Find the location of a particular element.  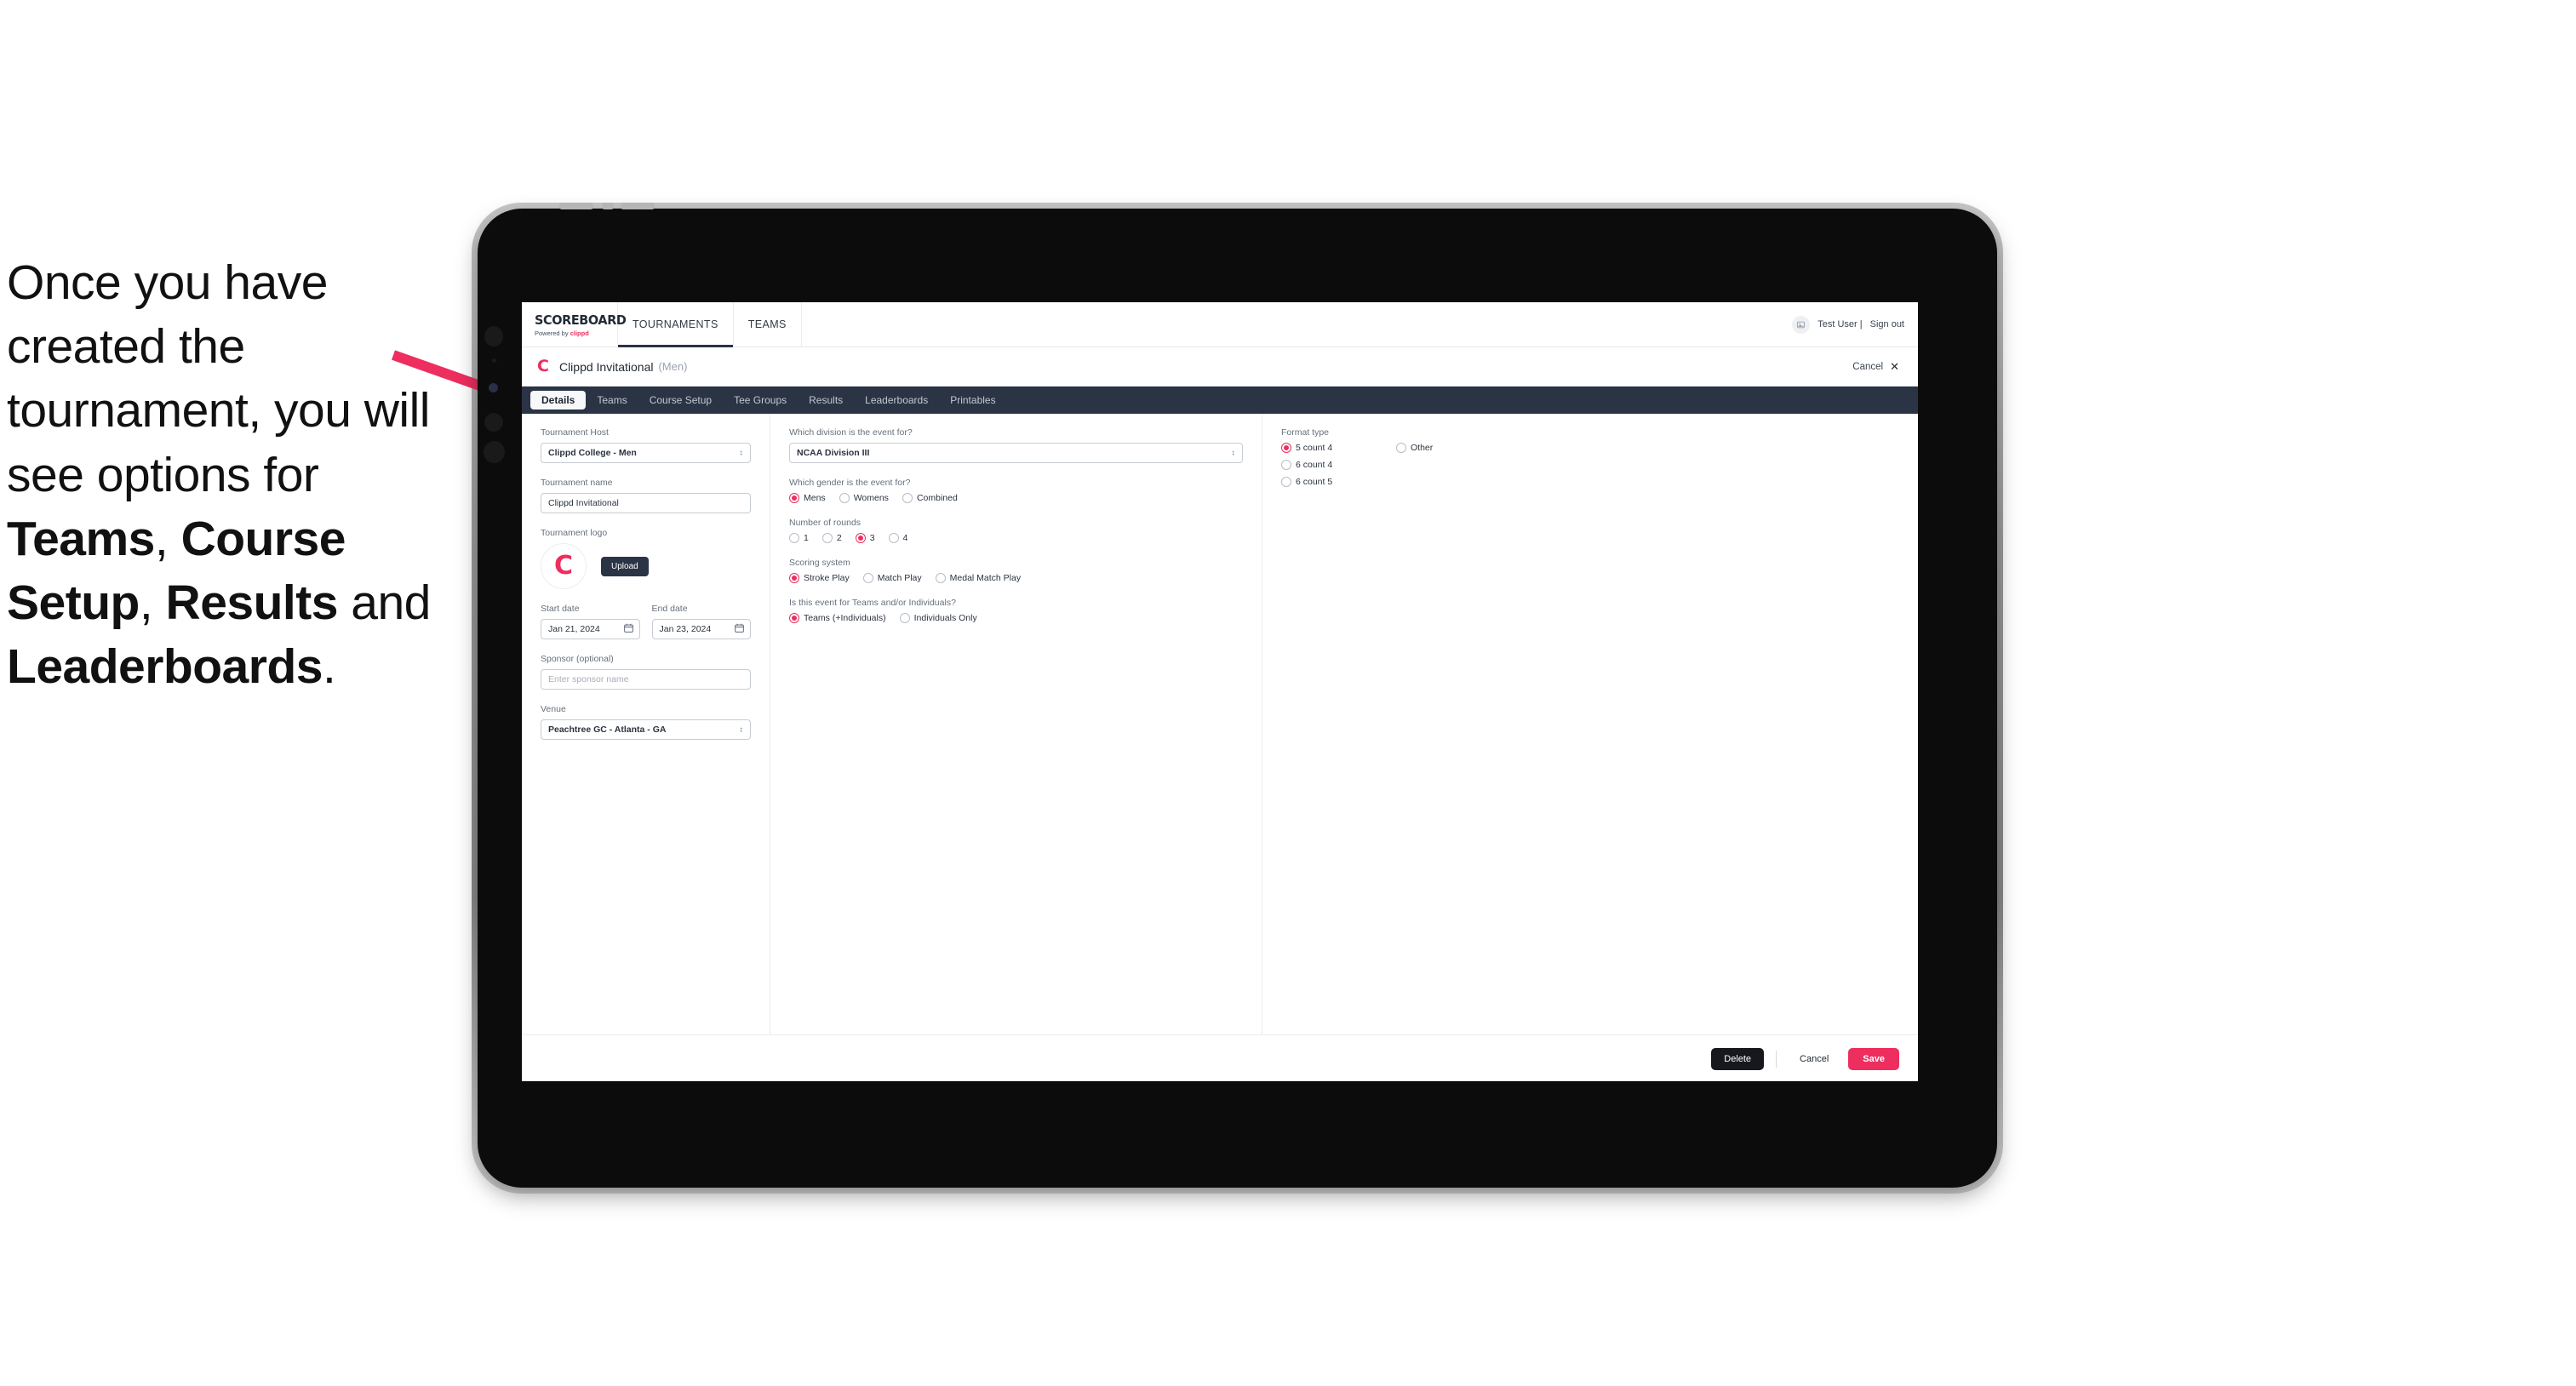

annotation-bold-teams: Teams is located at coordinates (81, 538).